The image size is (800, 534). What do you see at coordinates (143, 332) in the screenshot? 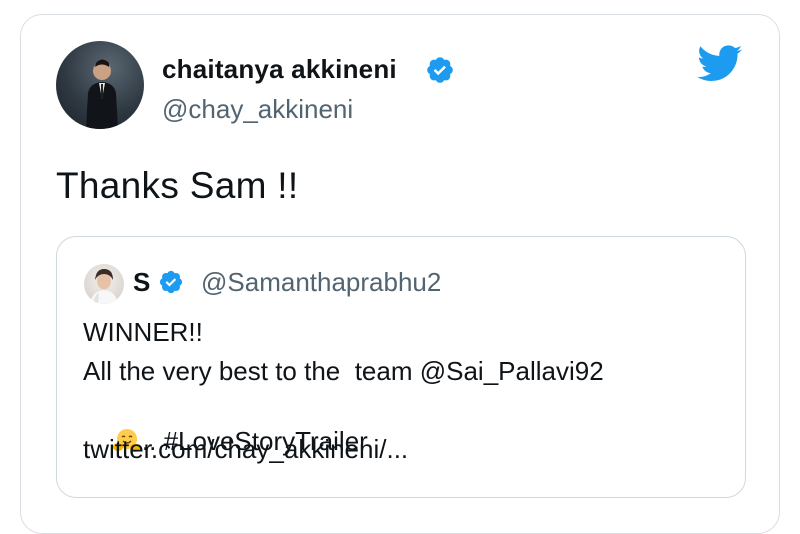
I see `quoted-text-line: WINNER!!` at bounding box center [143, 332].